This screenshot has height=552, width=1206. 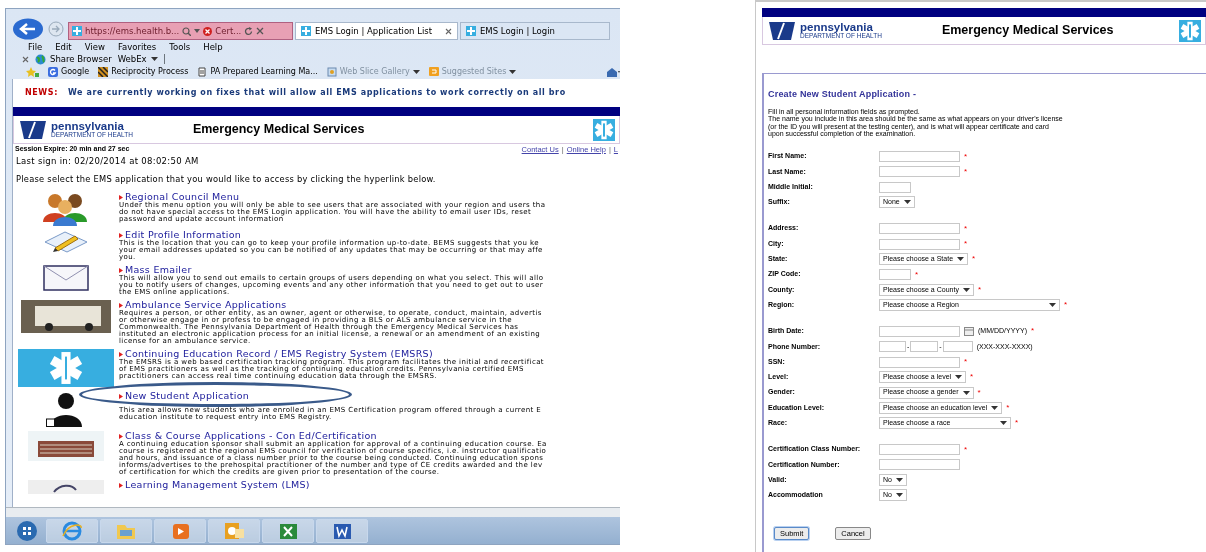 What do you see at coordinates (28, 28) in the screenshot?
I see `back-button` at bounding box center [28, 28].